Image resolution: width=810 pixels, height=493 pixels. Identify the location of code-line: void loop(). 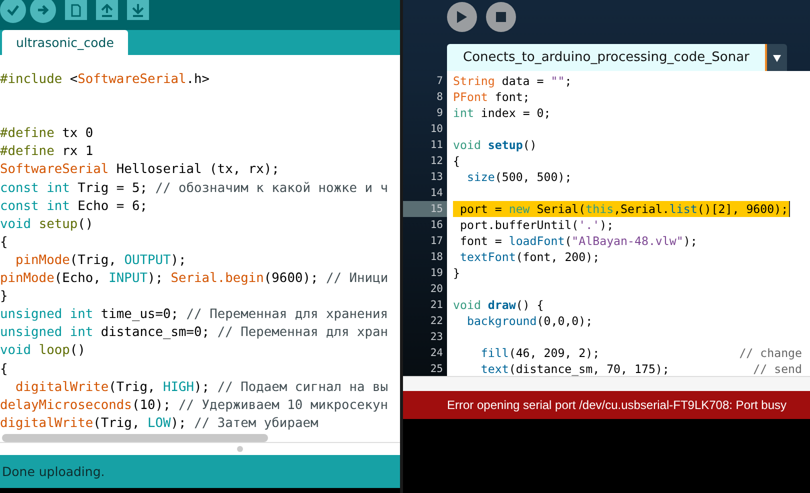
(43, 351).